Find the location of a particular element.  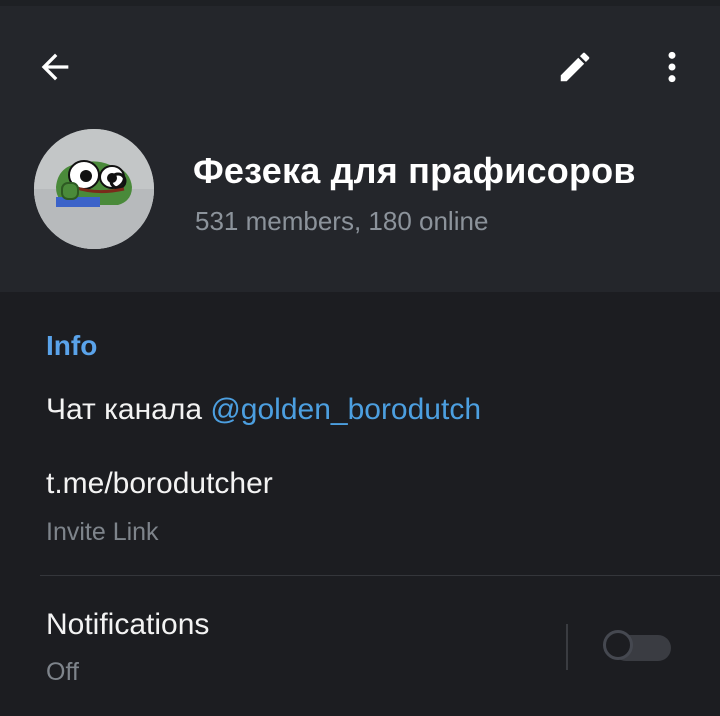

edit-button is located at coordinates (575, 67).